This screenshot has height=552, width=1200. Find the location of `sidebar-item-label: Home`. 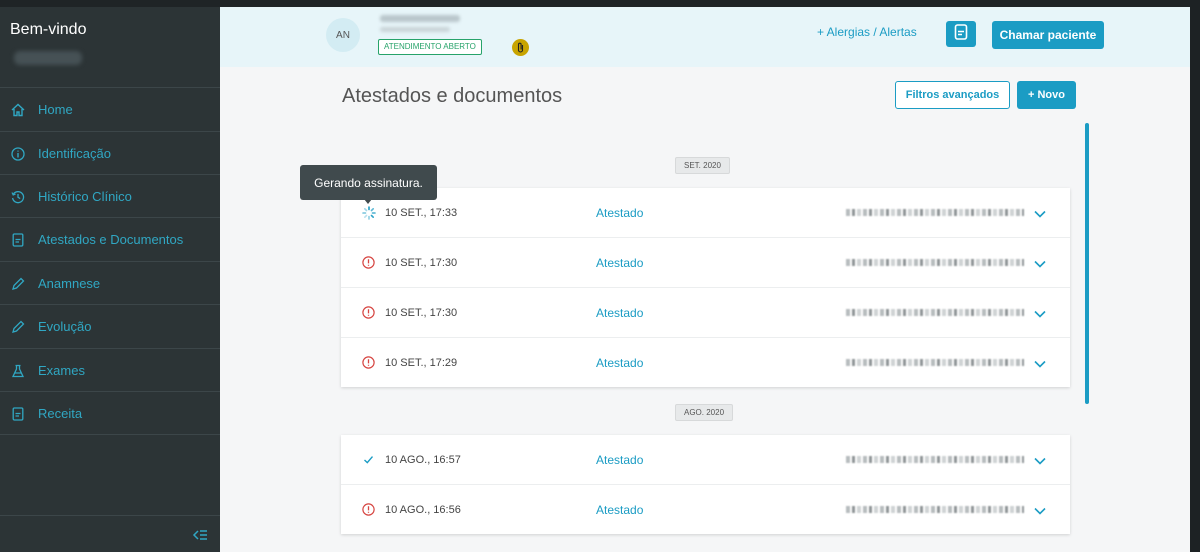

sidebar-item-label: Home is located at coordinates (55, 109).